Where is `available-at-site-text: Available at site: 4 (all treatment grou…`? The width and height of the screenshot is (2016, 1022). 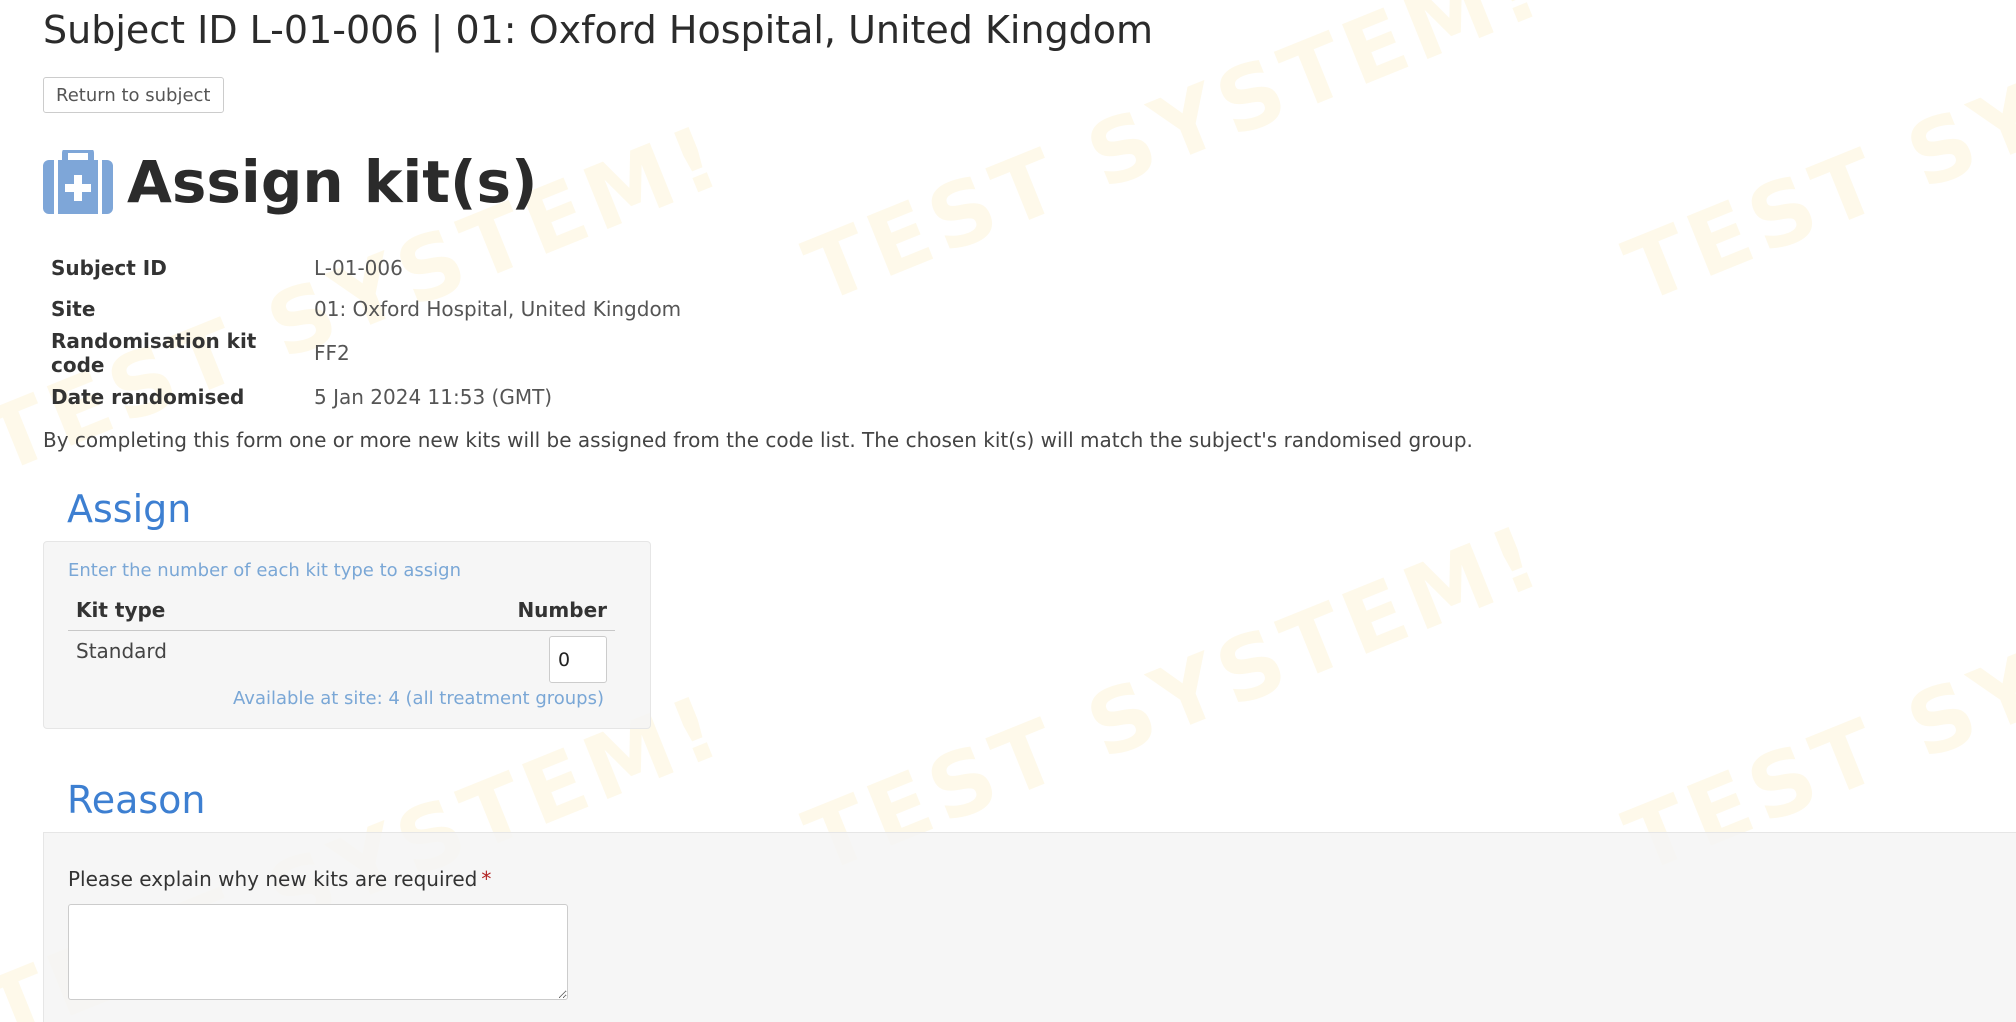 available-at-site-text: Available at site: 4 (all treatment grou… is located at coordinates (418, 698).